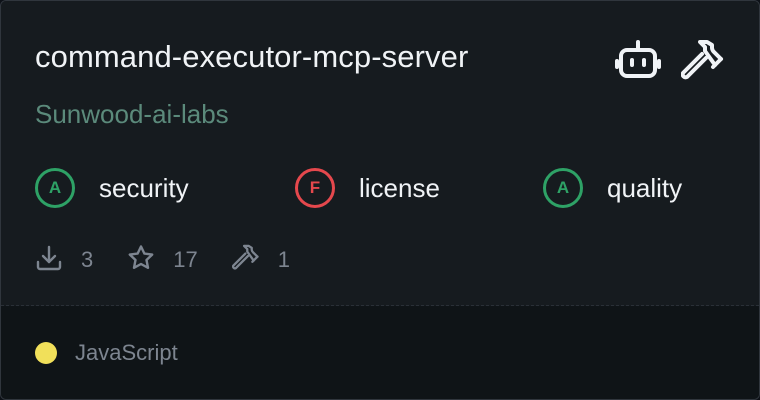 The image size is (760, 400). I want to click on repo-owner: Sunwood-ai-labs, so click(132, 114).